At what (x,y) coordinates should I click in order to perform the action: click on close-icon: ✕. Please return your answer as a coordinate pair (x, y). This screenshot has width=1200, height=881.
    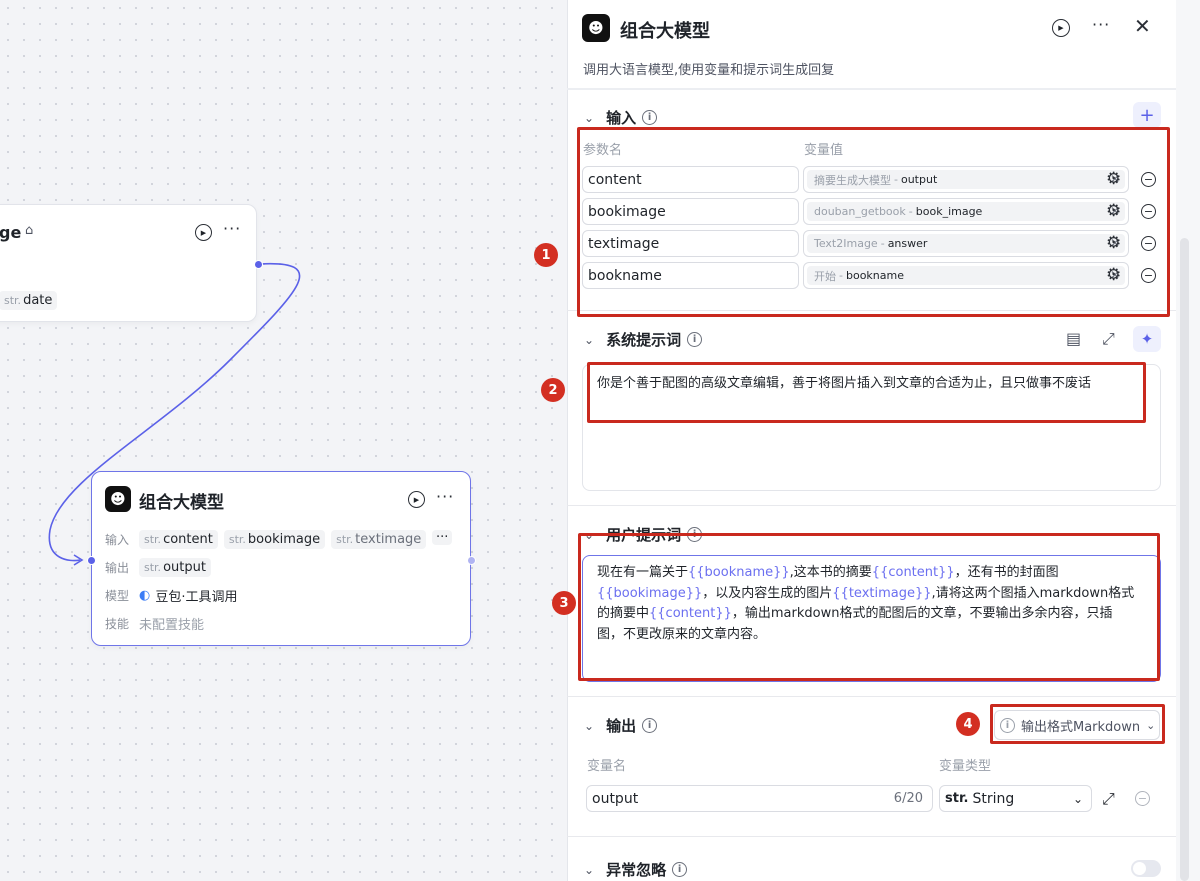
    Looking at the image, I should click on (1142, 26).